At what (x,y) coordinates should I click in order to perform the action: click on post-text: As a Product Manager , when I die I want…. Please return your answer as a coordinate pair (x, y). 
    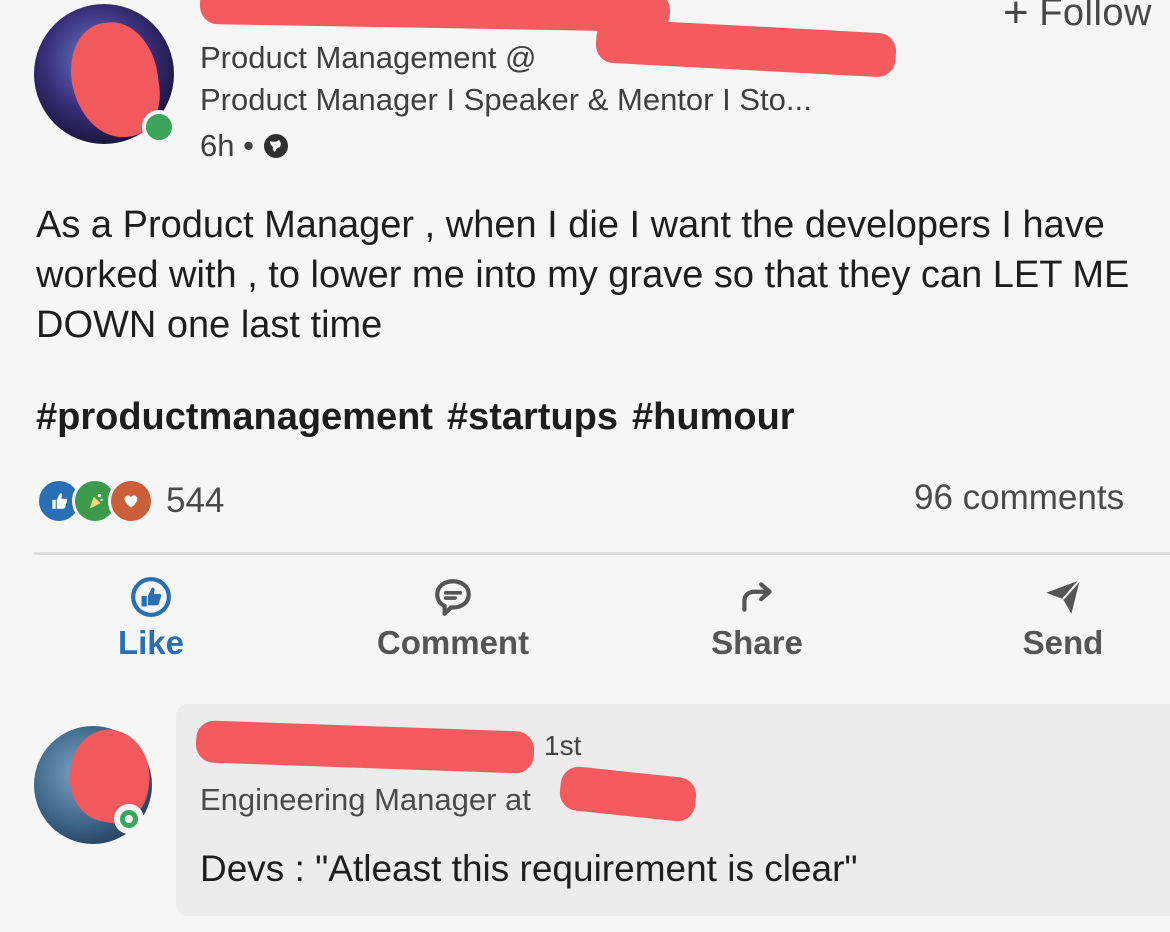
    Looking at the image, I should click on (583, 275).